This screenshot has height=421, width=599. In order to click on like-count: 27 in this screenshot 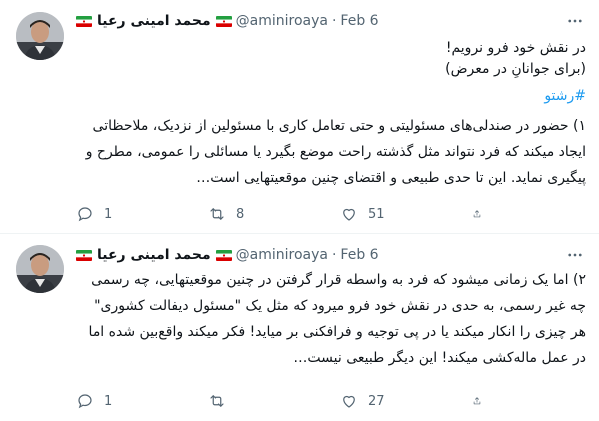, I will do `click(376, 401)`.